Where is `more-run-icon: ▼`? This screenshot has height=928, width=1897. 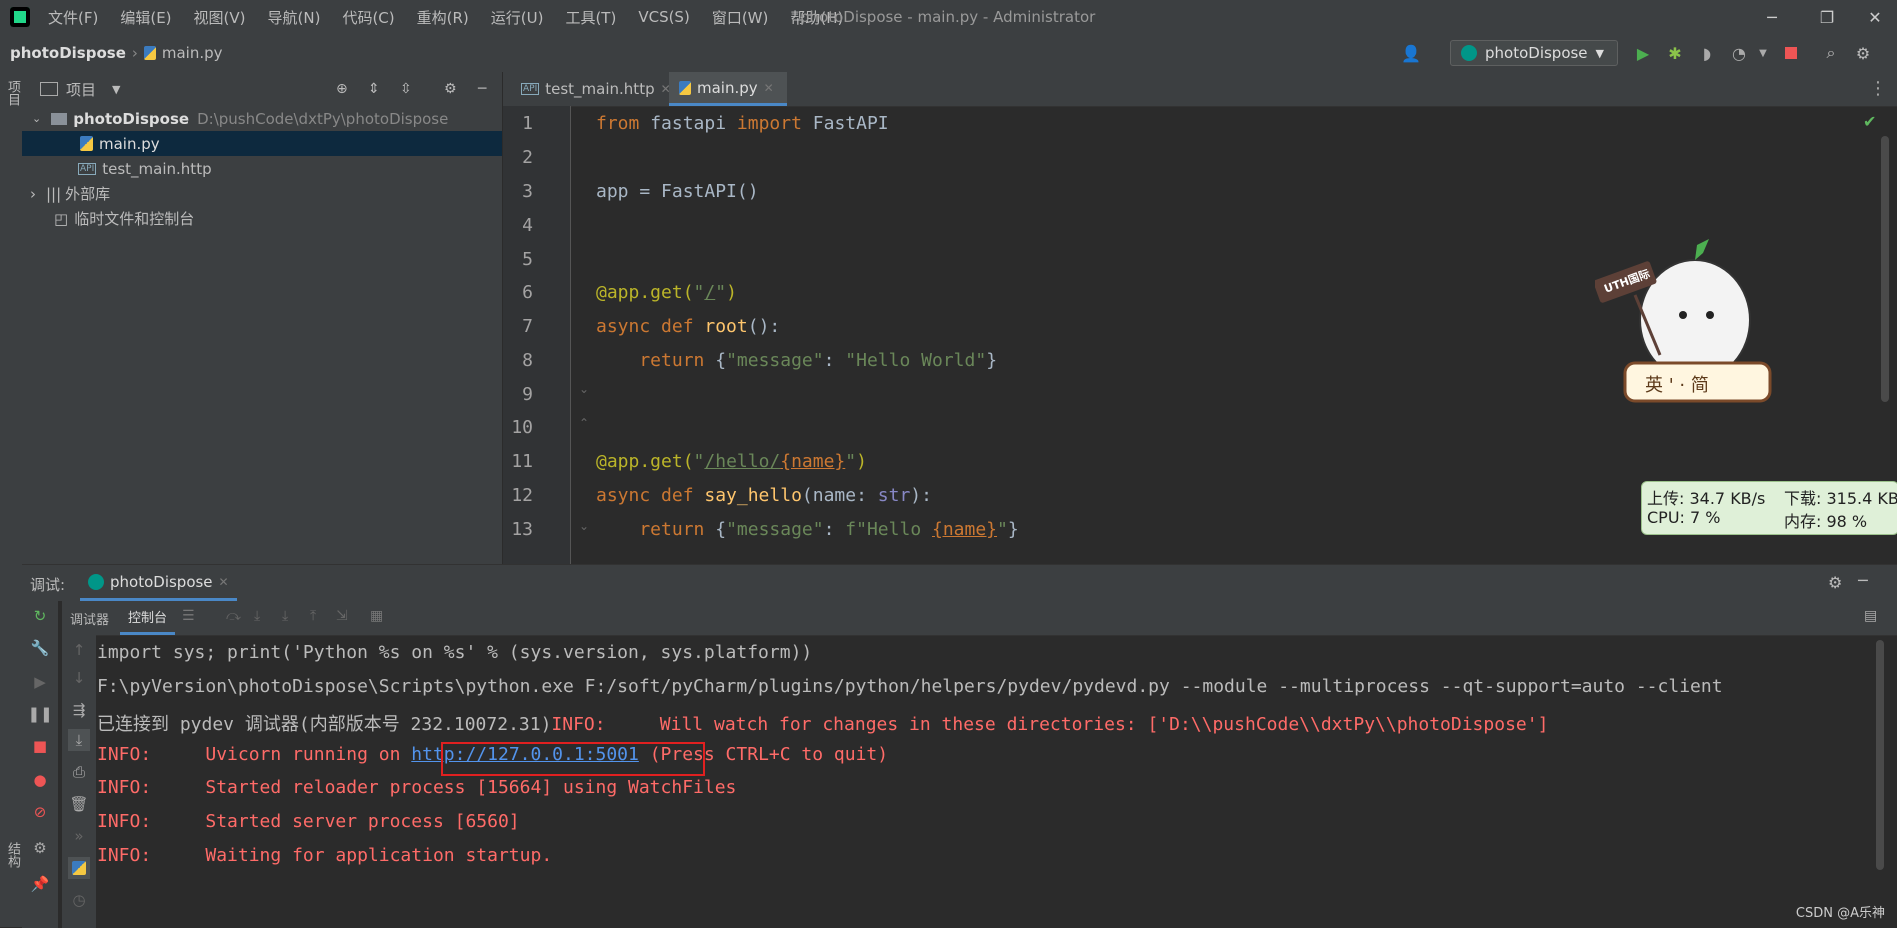 more-run-icon: ▼ is located at coordinates (1763, 53).